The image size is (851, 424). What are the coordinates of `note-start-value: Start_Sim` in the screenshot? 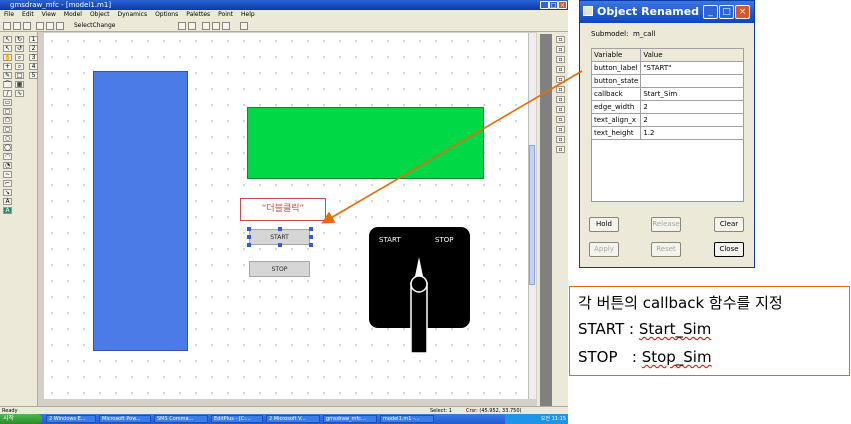 It's located at (675, 329).